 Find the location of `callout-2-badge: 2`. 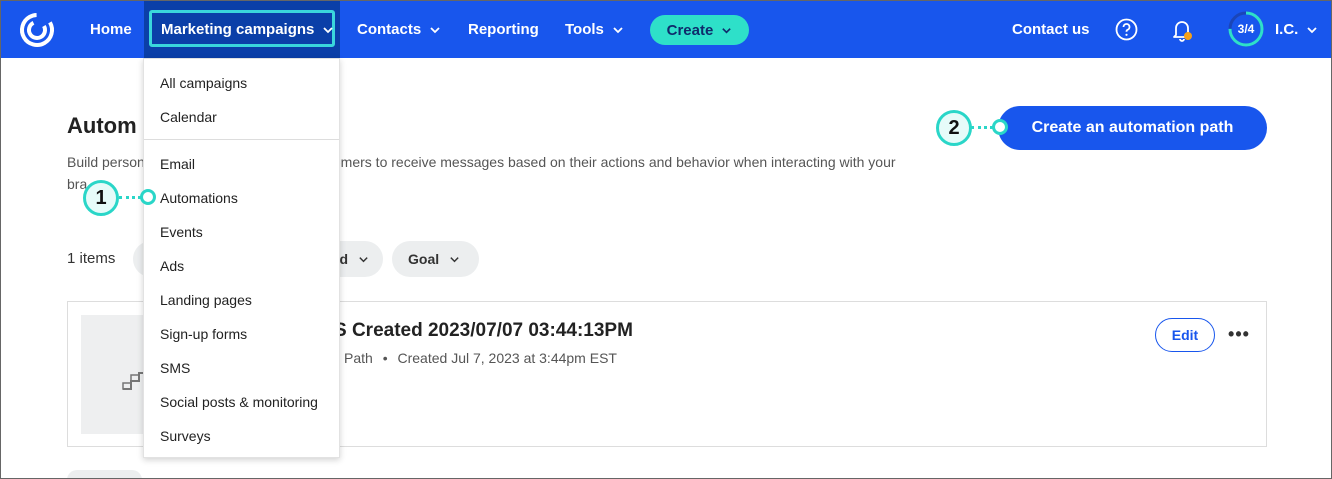

callout-2-badge: 2 is located at coordinates (954, 128).